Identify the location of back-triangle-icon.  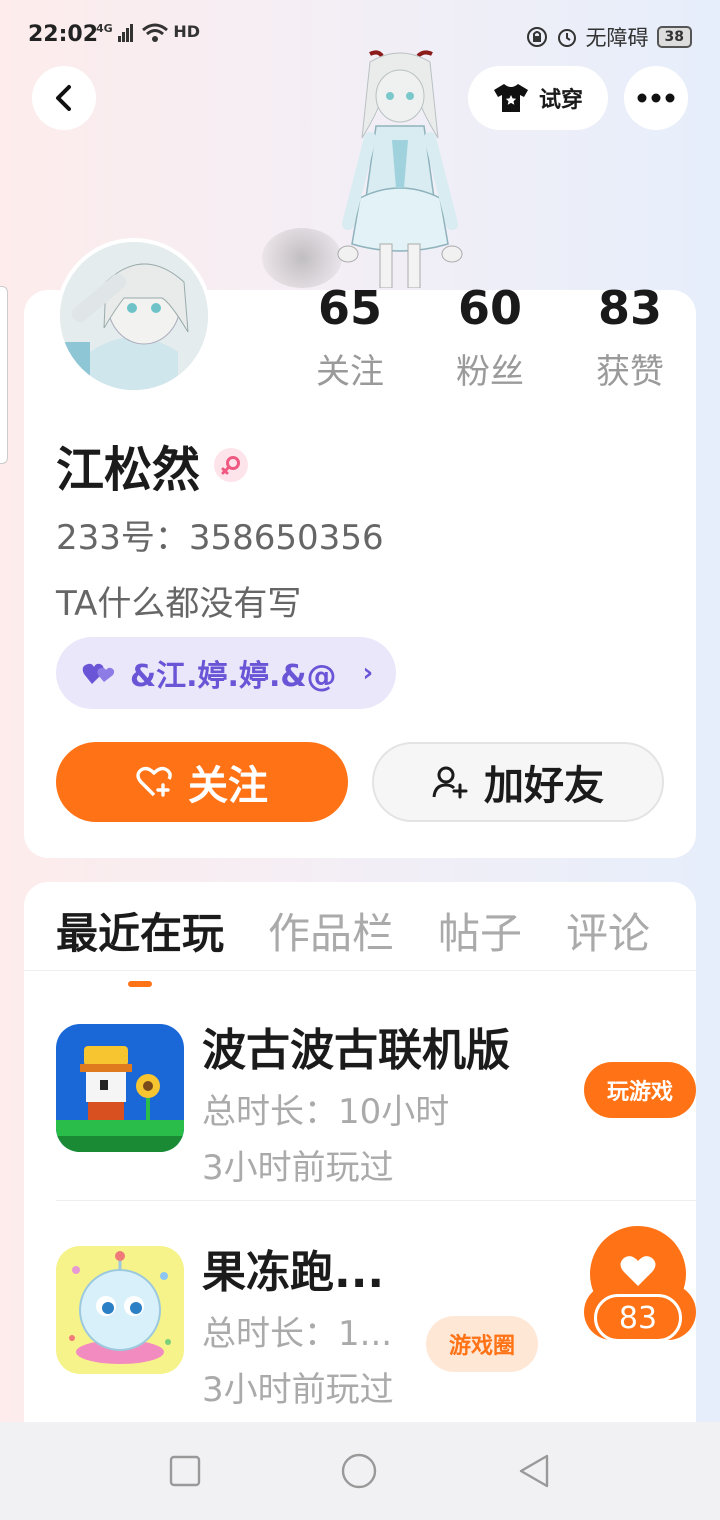
(534, 1471).